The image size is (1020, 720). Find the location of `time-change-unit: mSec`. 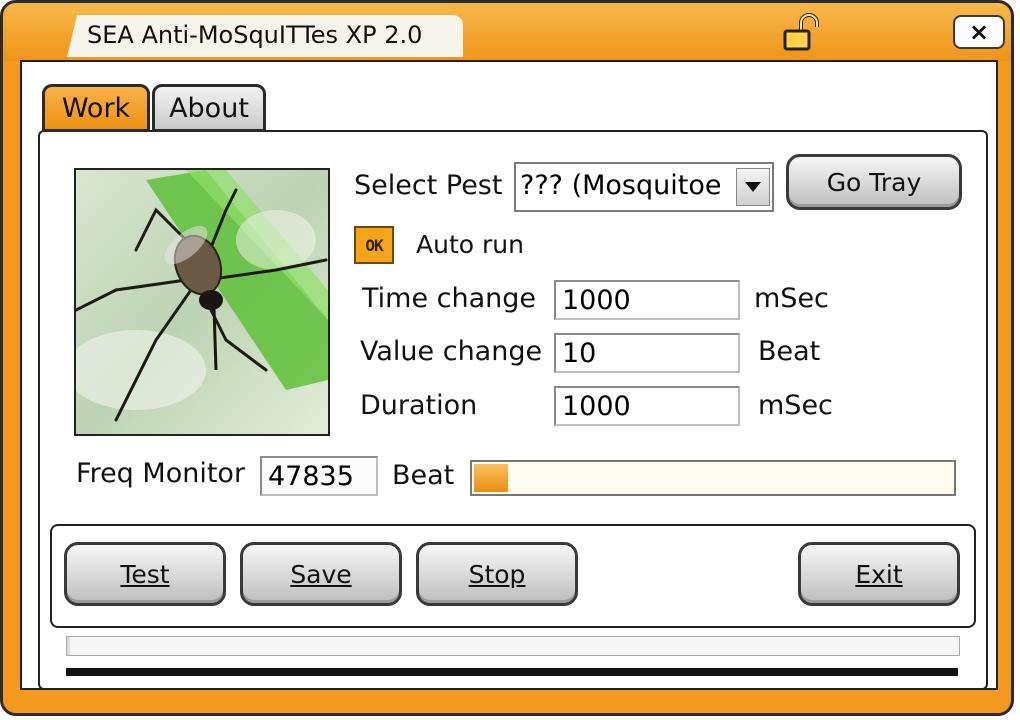

time-change-unit: mSec is located at coordinates (791, 298).